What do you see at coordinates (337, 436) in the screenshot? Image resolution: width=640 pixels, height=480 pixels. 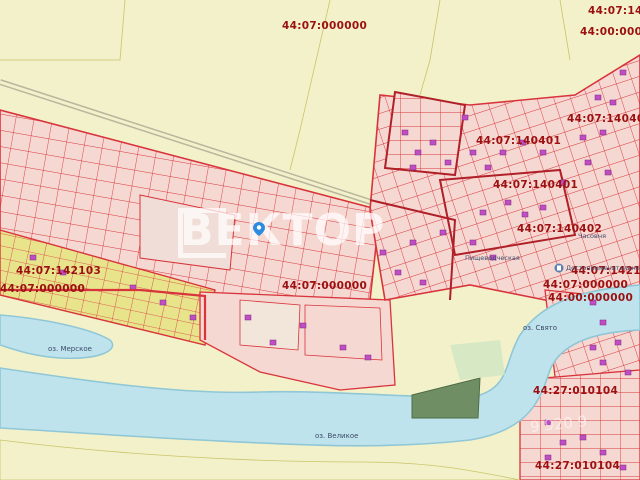 I see `lake-label-velikoe: оз. Великое` at bounding box center [337, 436].